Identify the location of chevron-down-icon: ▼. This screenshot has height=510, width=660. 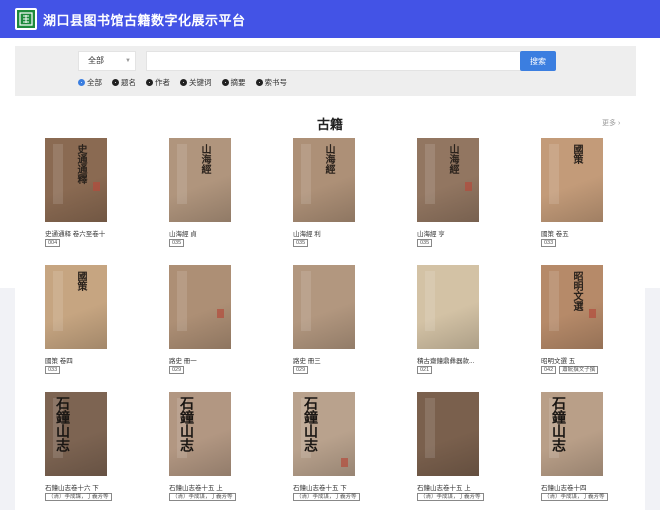
(128, 61).